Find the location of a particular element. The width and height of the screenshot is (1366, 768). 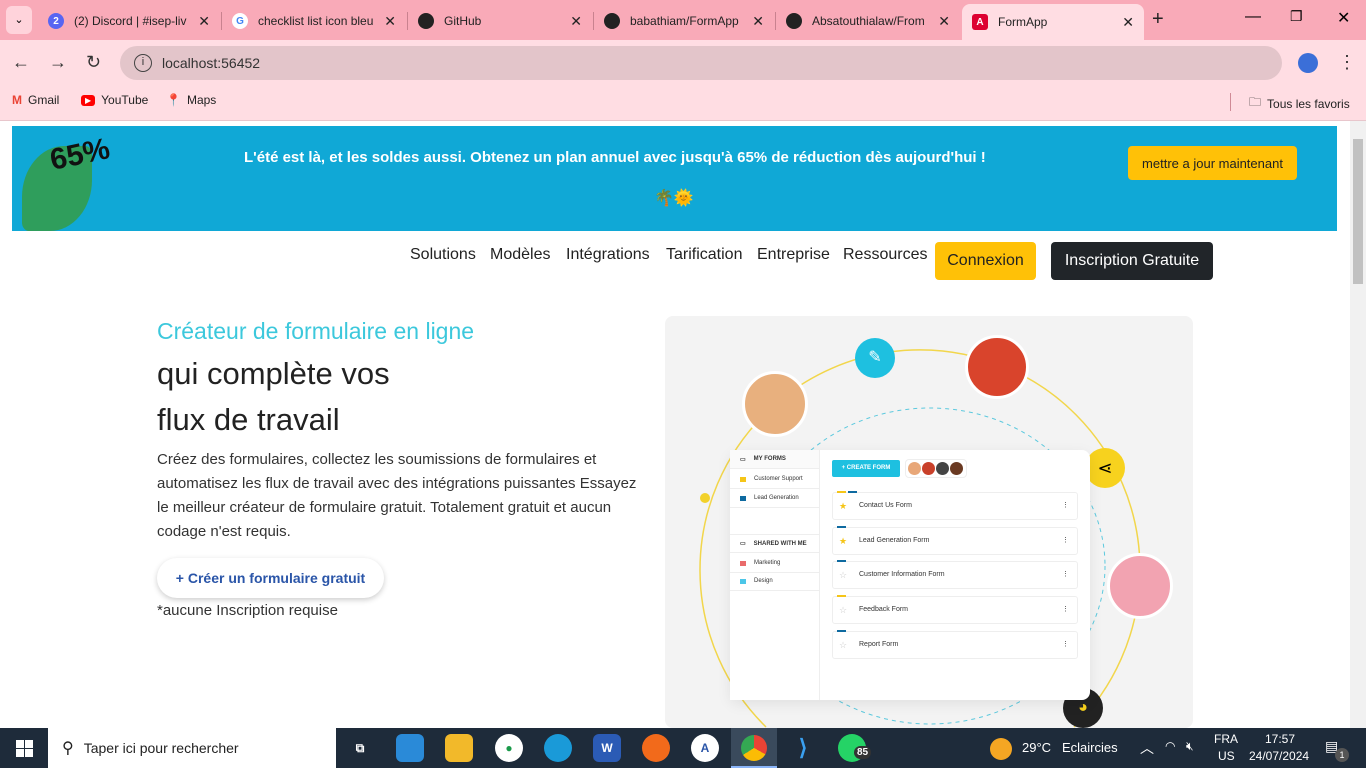

whatsapp-icon: 85 is located at coordinates (855, 748).